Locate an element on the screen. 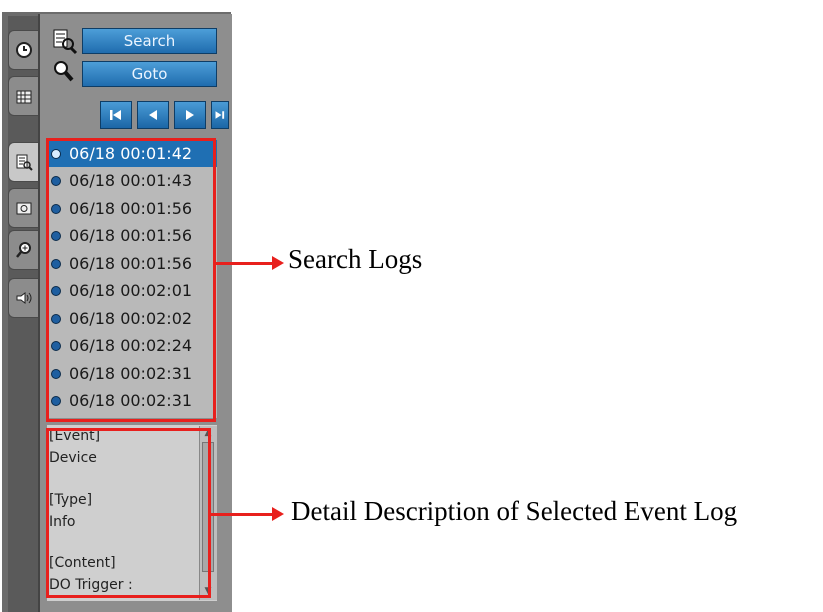 This screenshot has width=823, height=612. detail-arrow is located at coordinates (242, 514).